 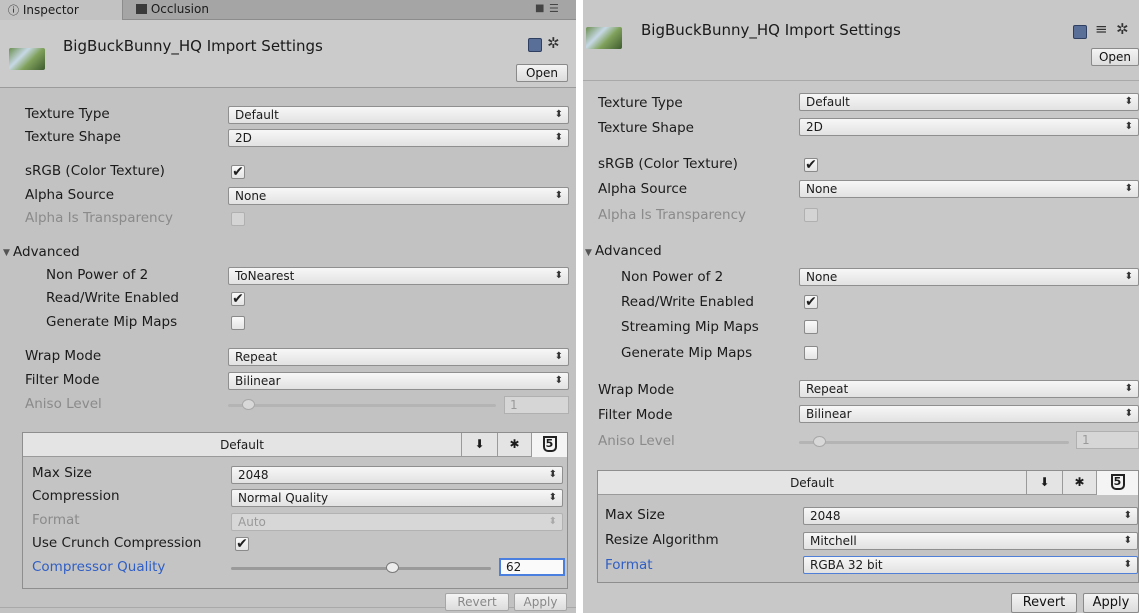 I want to click on format-dropdown: RGBA 32 bit ⬍, so click(x=970, y=565).